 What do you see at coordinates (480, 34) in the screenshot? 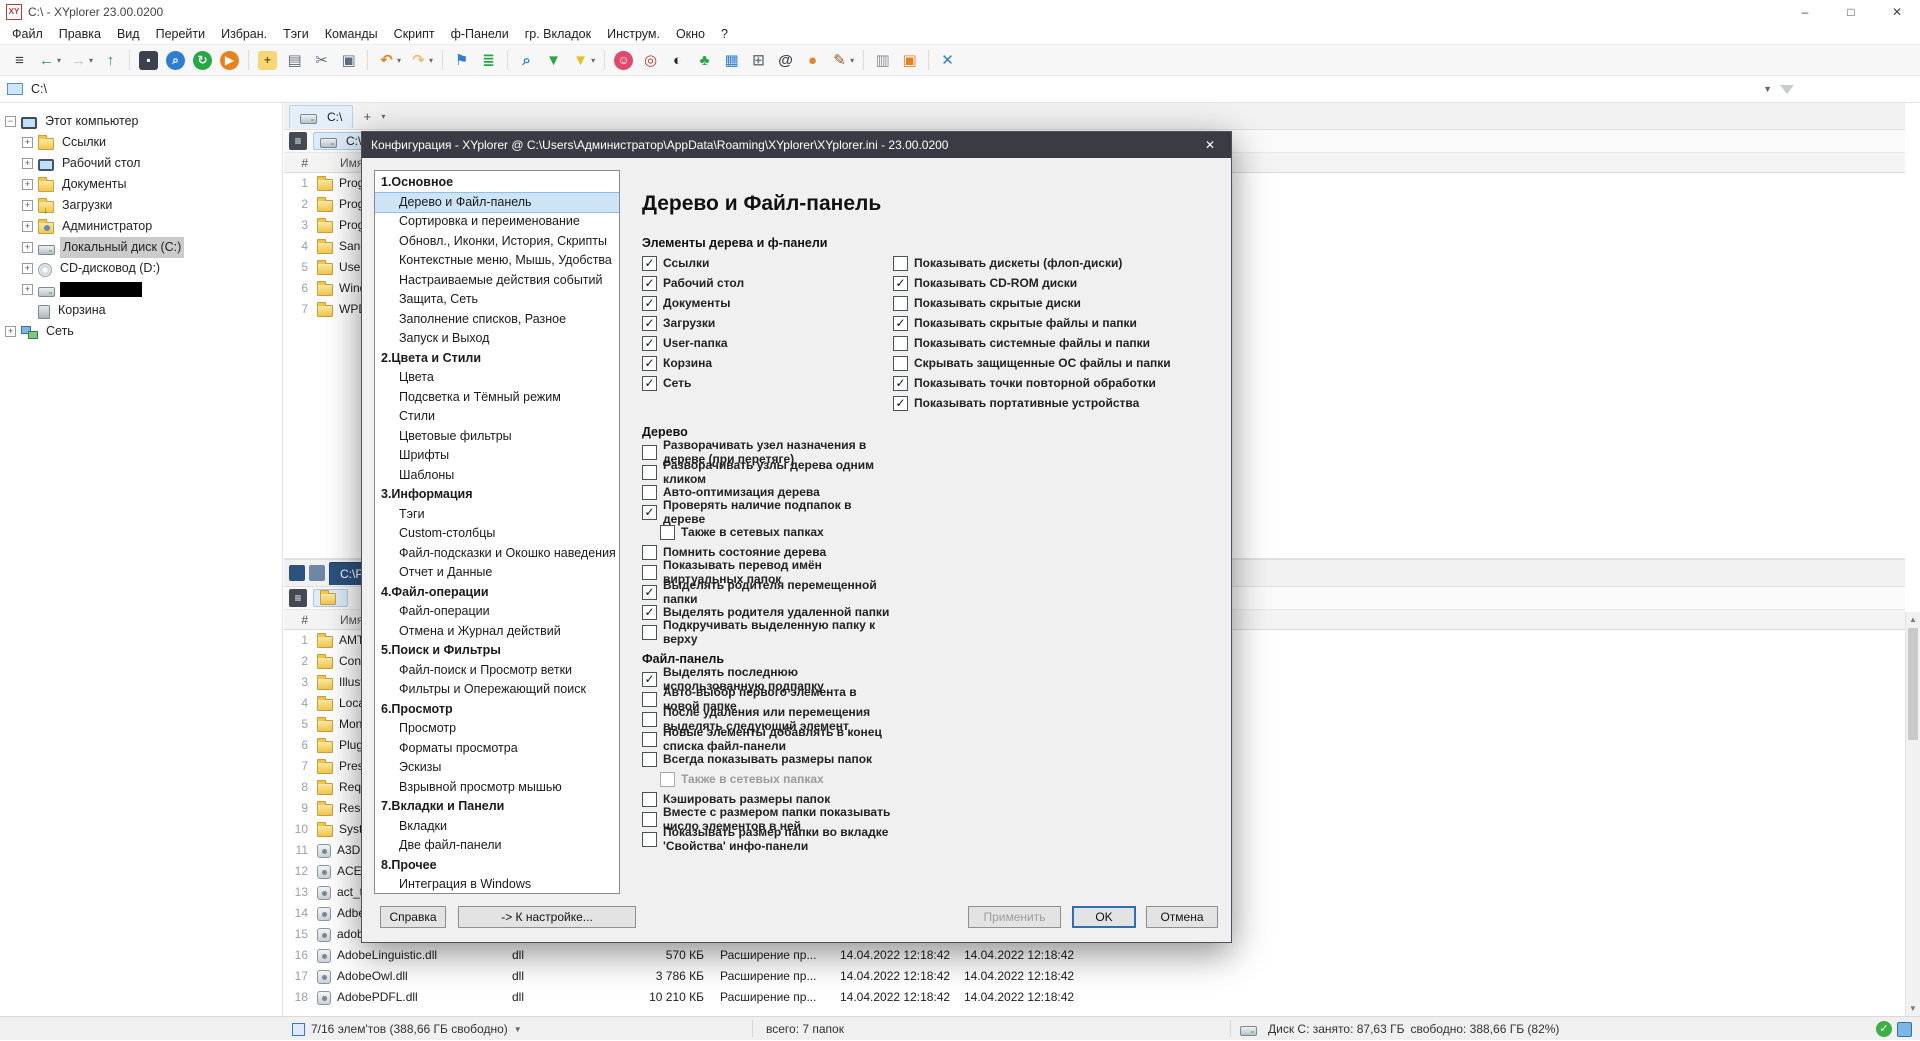
I see `menu-item: ф-Панели` at bounding box center [480, 34].